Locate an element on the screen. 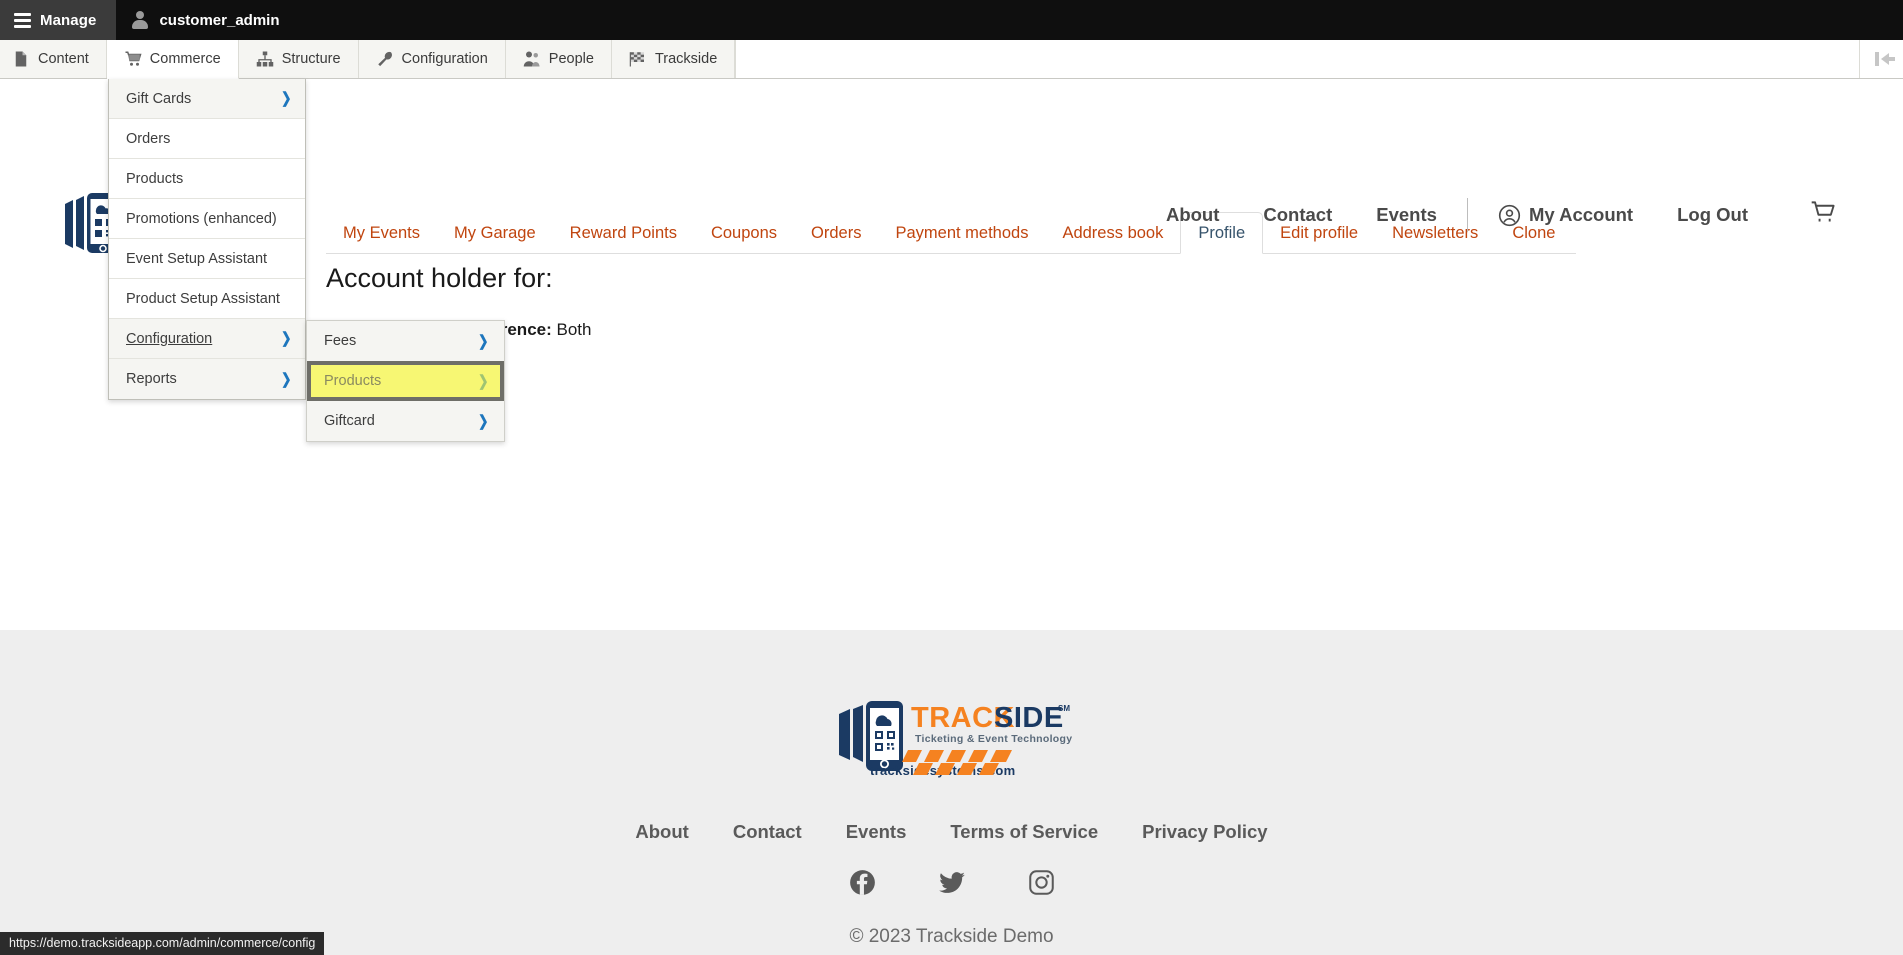 Image resolution: width=1903 pixels, height=955 pixels. commerce-menu-label-product-setup-assistant: Product Setup Assistant is located at coordinates (203, 298).